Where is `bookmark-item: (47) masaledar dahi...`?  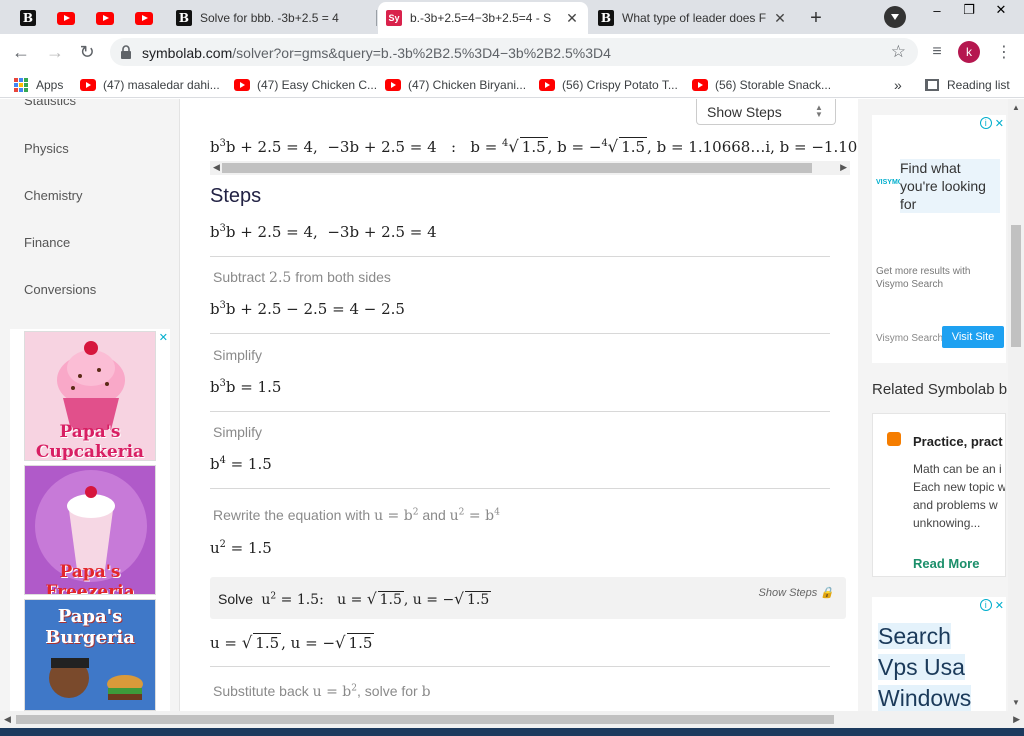 bookmark-item: (47) masaledar dahi... is located at coordinates (150, 85).